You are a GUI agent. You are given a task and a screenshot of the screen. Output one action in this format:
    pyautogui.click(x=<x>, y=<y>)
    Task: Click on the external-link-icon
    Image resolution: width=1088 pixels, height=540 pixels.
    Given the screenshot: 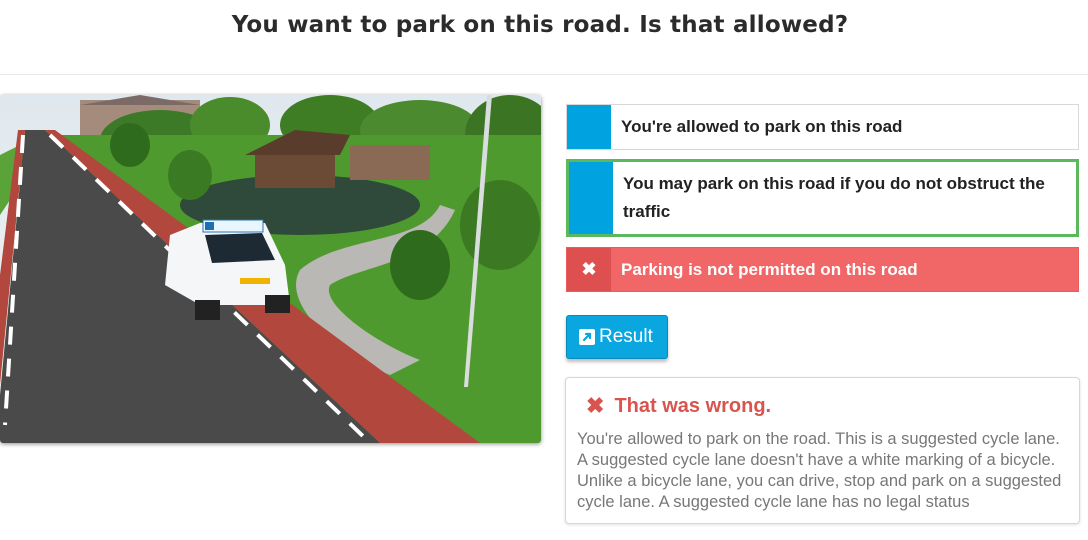 What is the action you would take?
    pyautogui.click(x=587, y=337)
    